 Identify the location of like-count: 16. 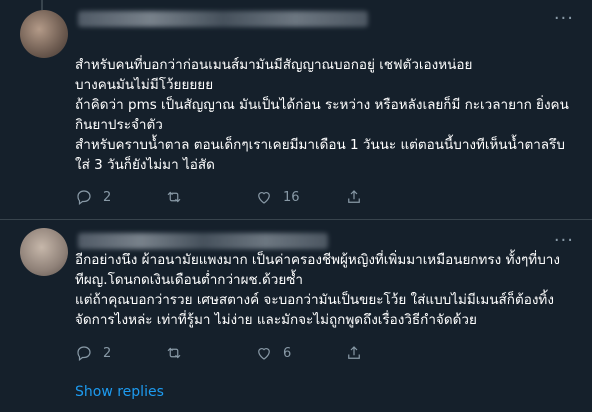
(291, 197).